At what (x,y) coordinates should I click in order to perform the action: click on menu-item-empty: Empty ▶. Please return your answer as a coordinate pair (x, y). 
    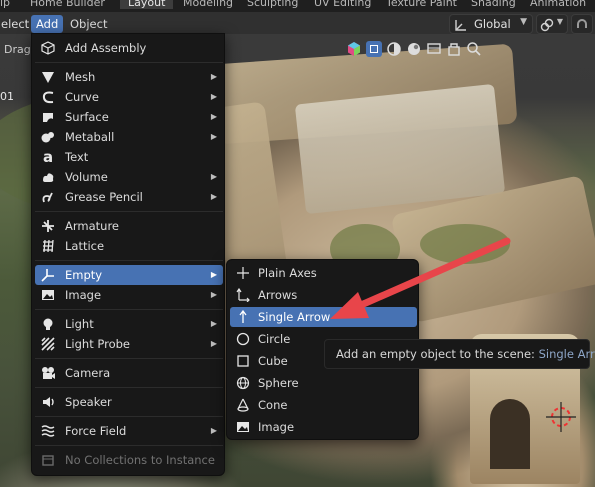
    Looking at the image, I should click on (129, 275).